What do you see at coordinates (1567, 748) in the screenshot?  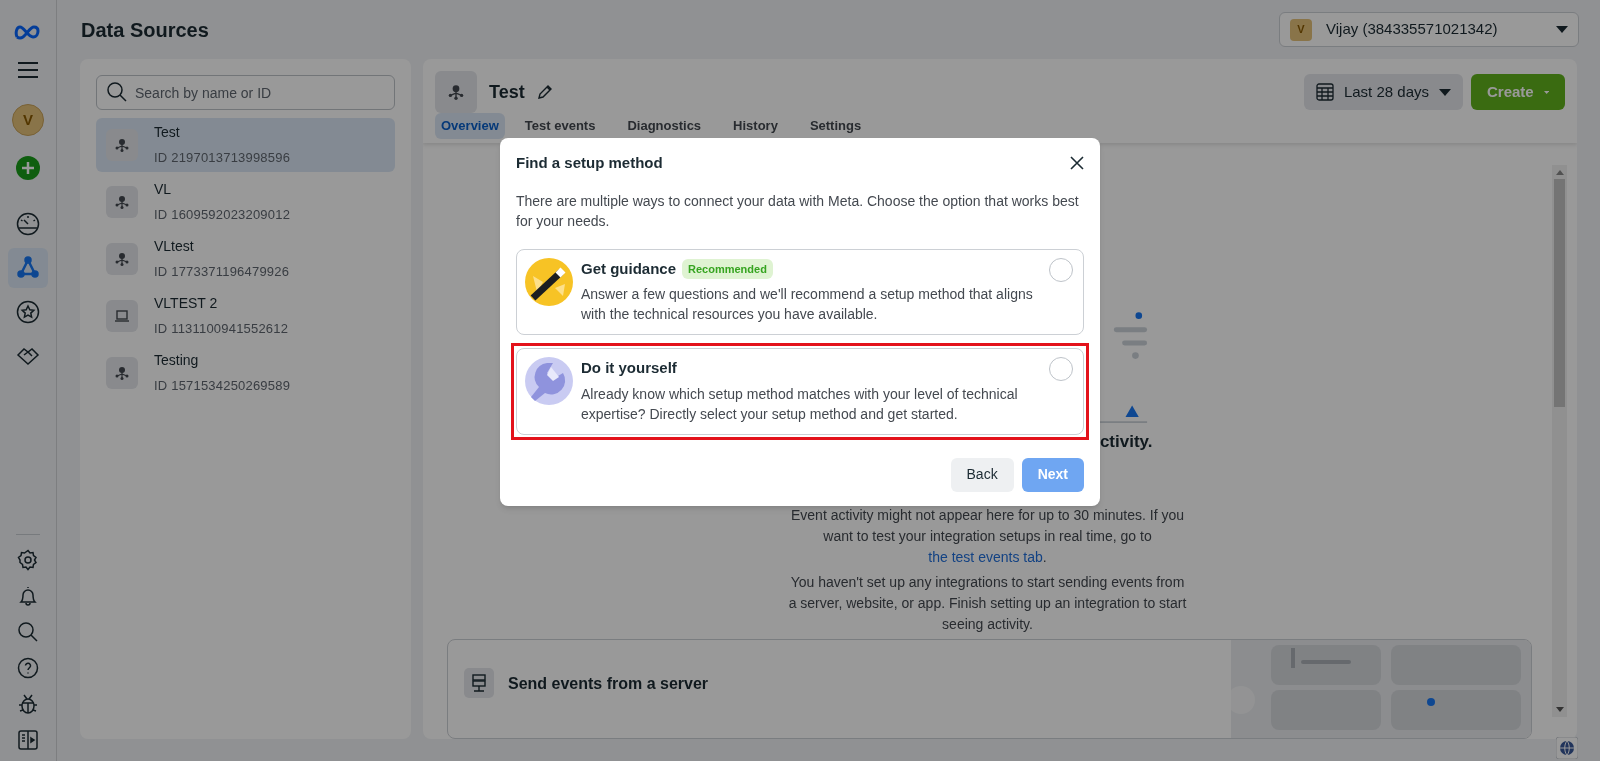 I see `globe-icon` at bounding box center [1567, 748].